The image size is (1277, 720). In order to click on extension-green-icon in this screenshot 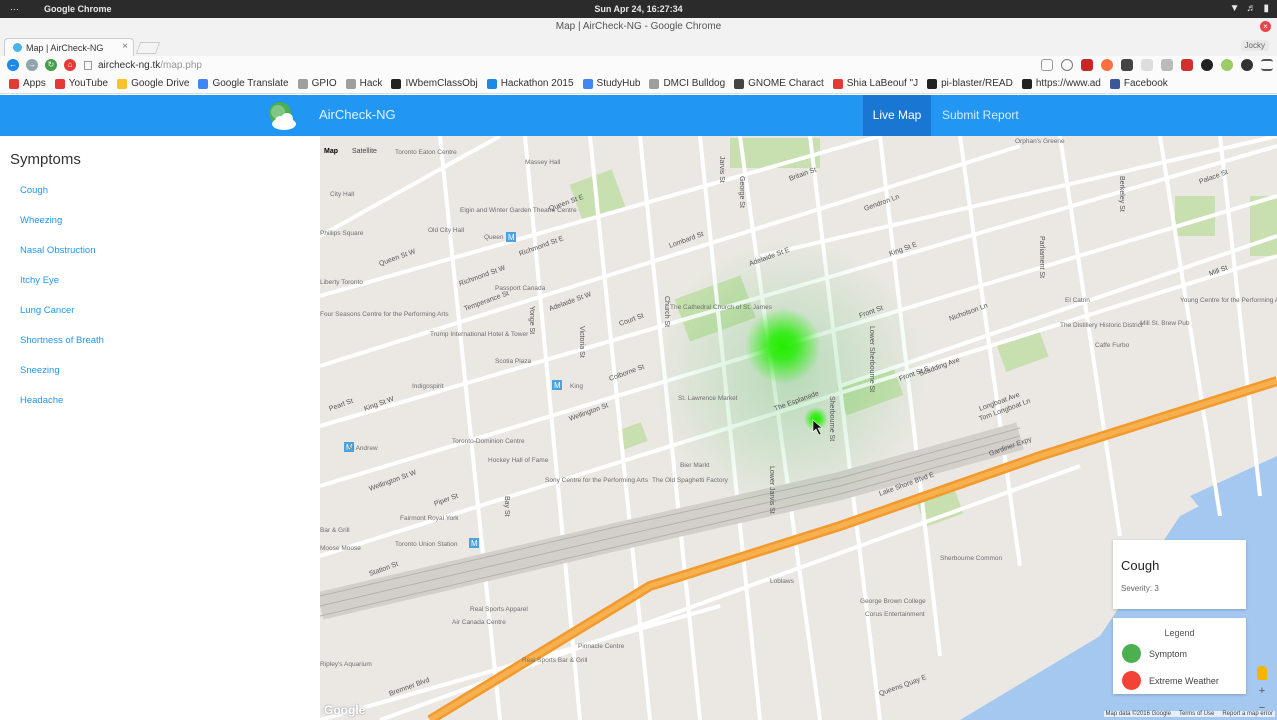, I will do `click(1227, 65)`.